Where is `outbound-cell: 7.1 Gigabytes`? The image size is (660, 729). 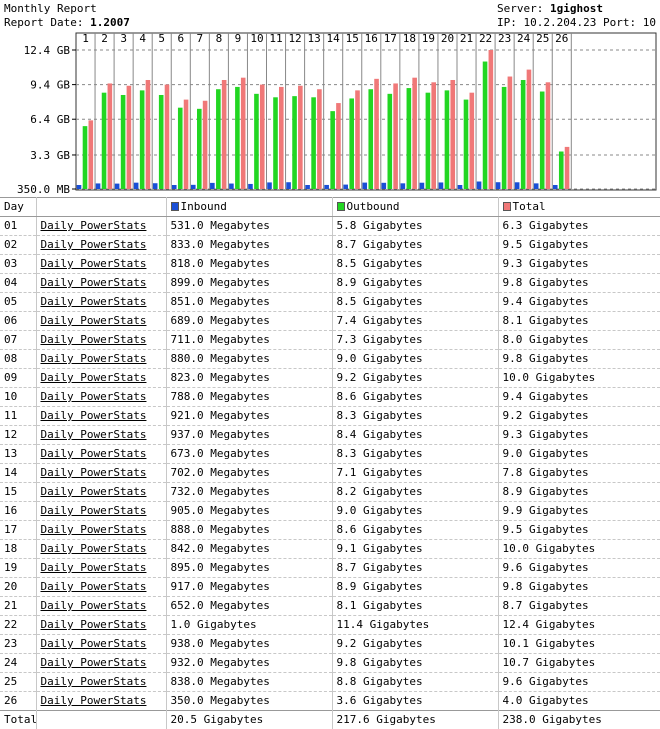 outbound-cell: 7.1 Gigabytes is located at coordinates (415, 473).